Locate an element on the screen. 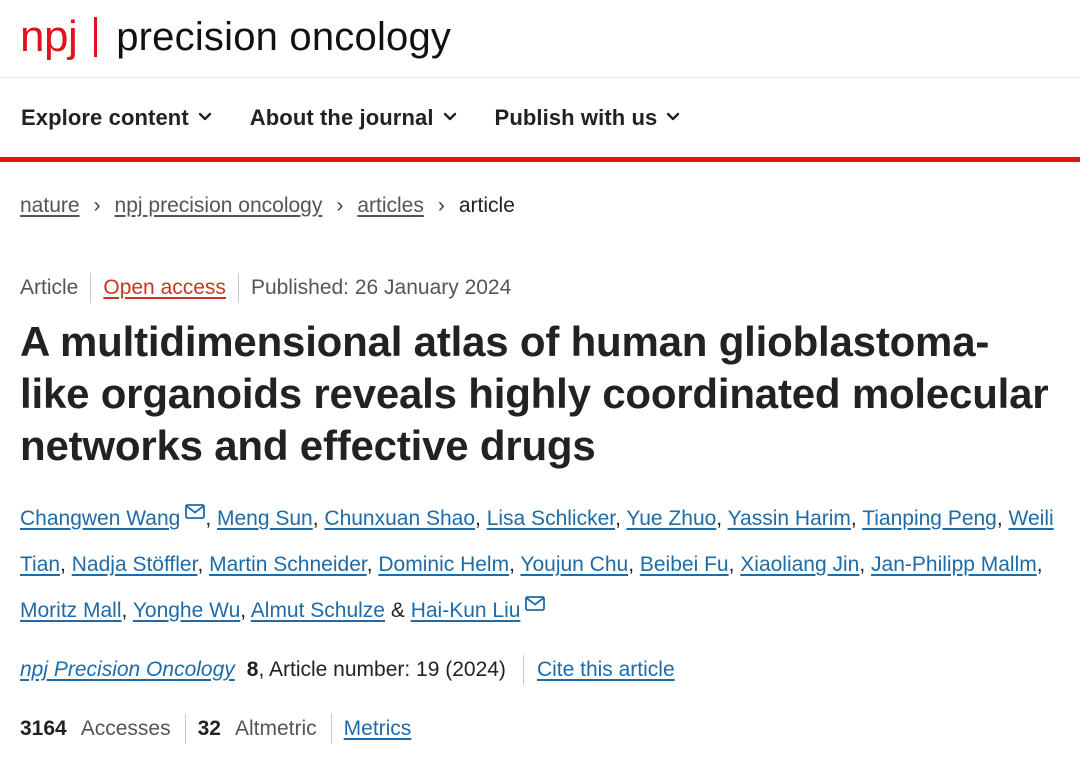 The height and width of the screenshot is (769, 1080). citation-divider is located at coordinates (523, 670).